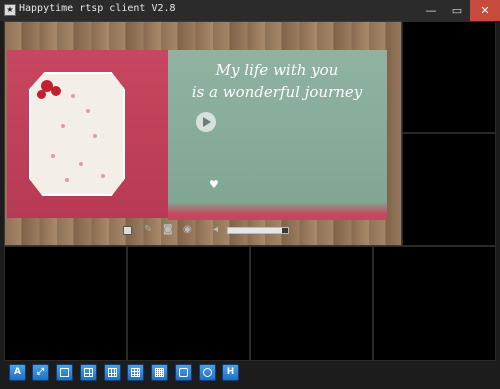  I want to click on fullscreen-icon: ⤢, so click(40, 372).